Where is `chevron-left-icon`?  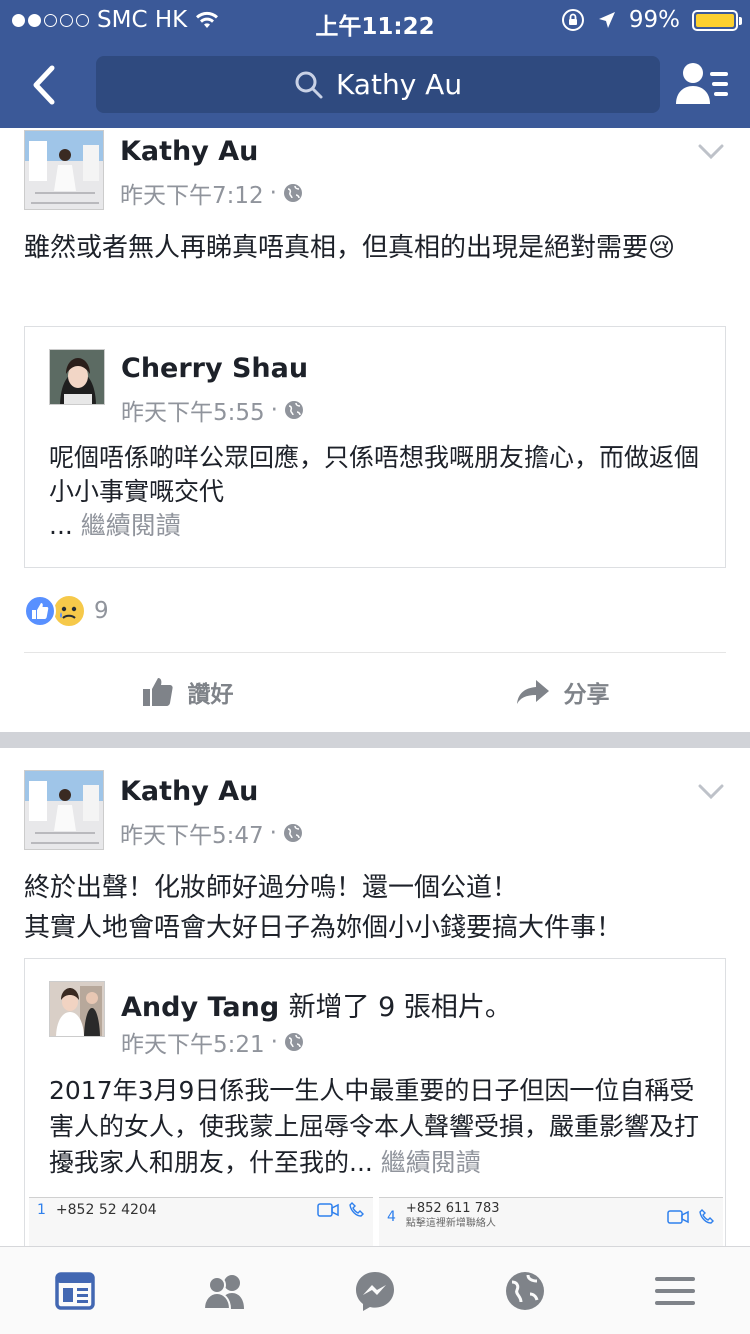
chevron-left-icon is located at coordinates (45, 85).